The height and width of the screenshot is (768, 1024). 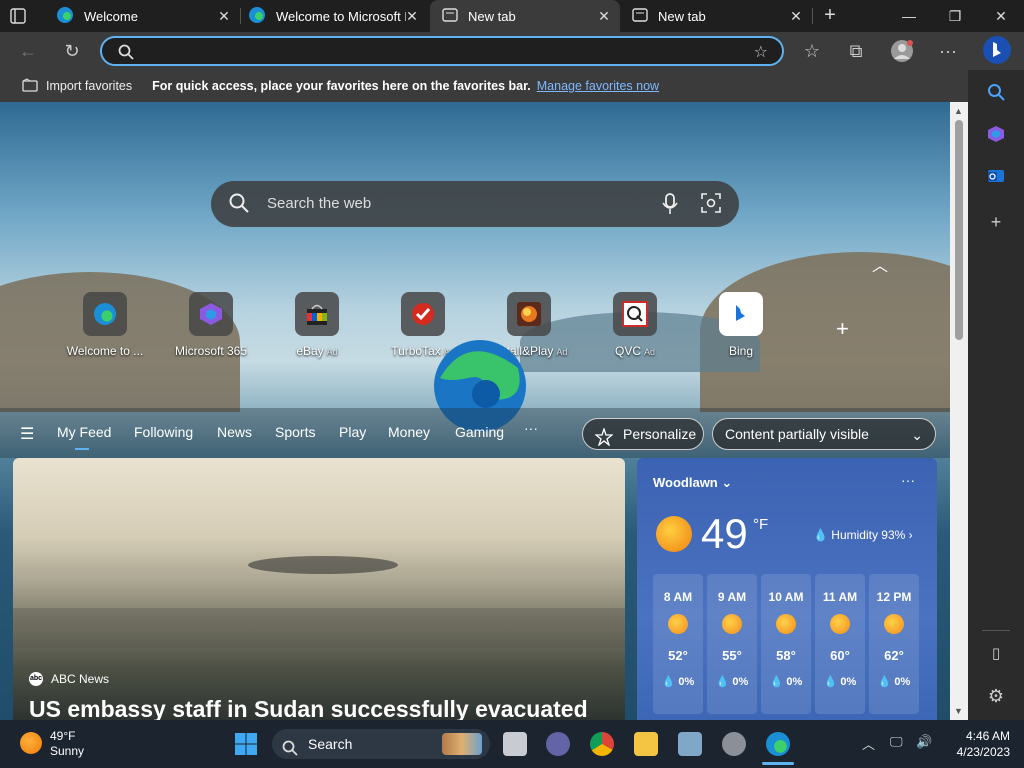 I want to click on tab-welcome-microsoft: Welcome to Microsoft E ✕, so click(x=332, y=16).